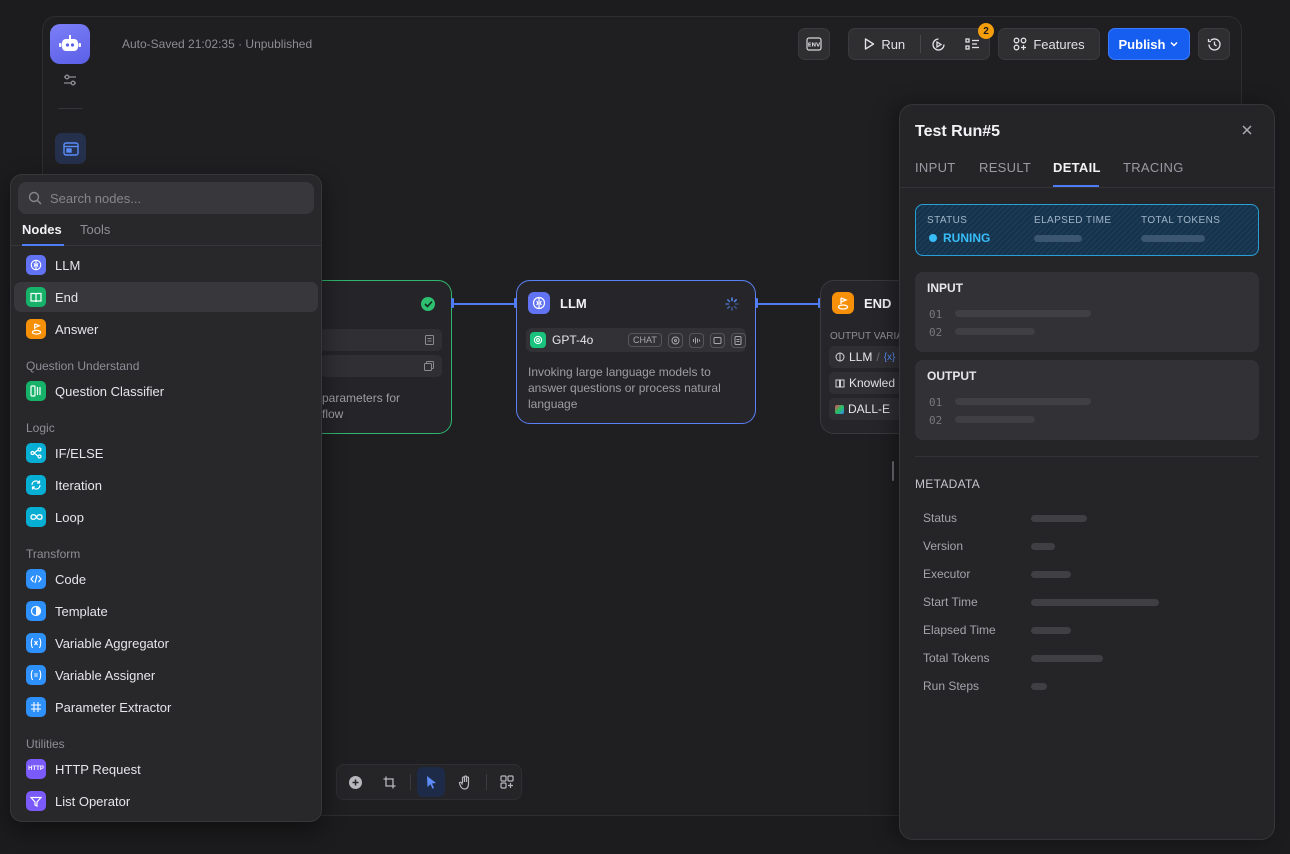 This screenshot has width=1290, height=854. Describe the element at coordinates (429, 366) in the screenshot. I see `files-icon` at that location.